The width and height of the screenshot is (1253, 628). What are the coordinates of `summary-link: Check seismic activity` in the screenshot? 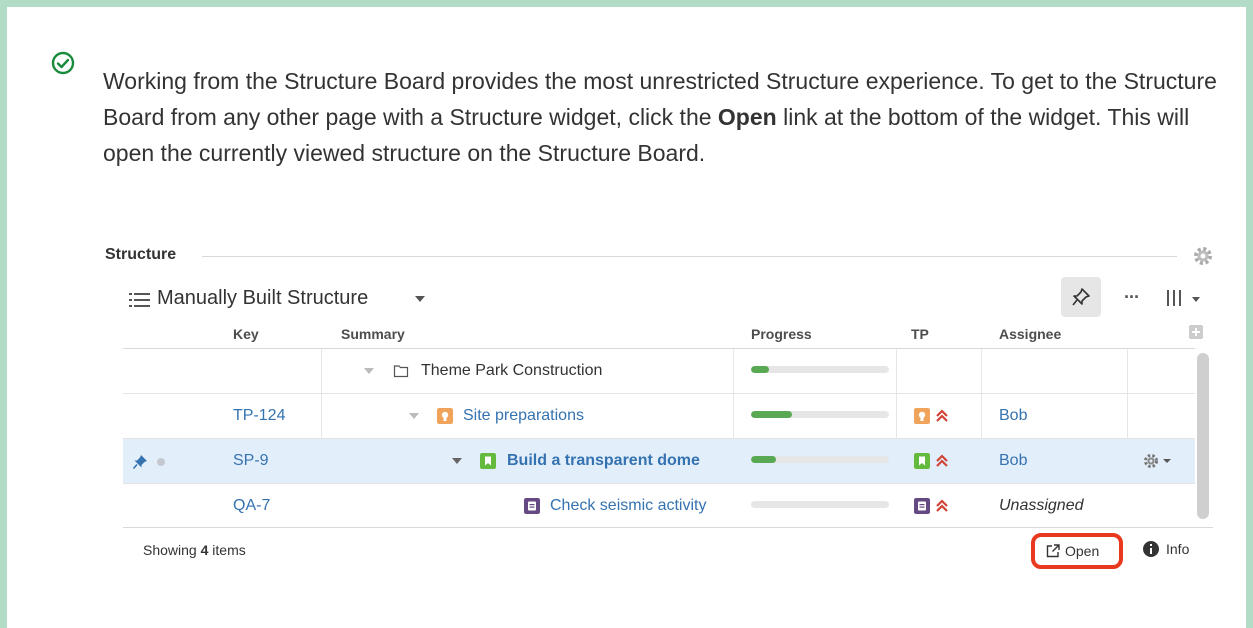 It's located at (640, 506).